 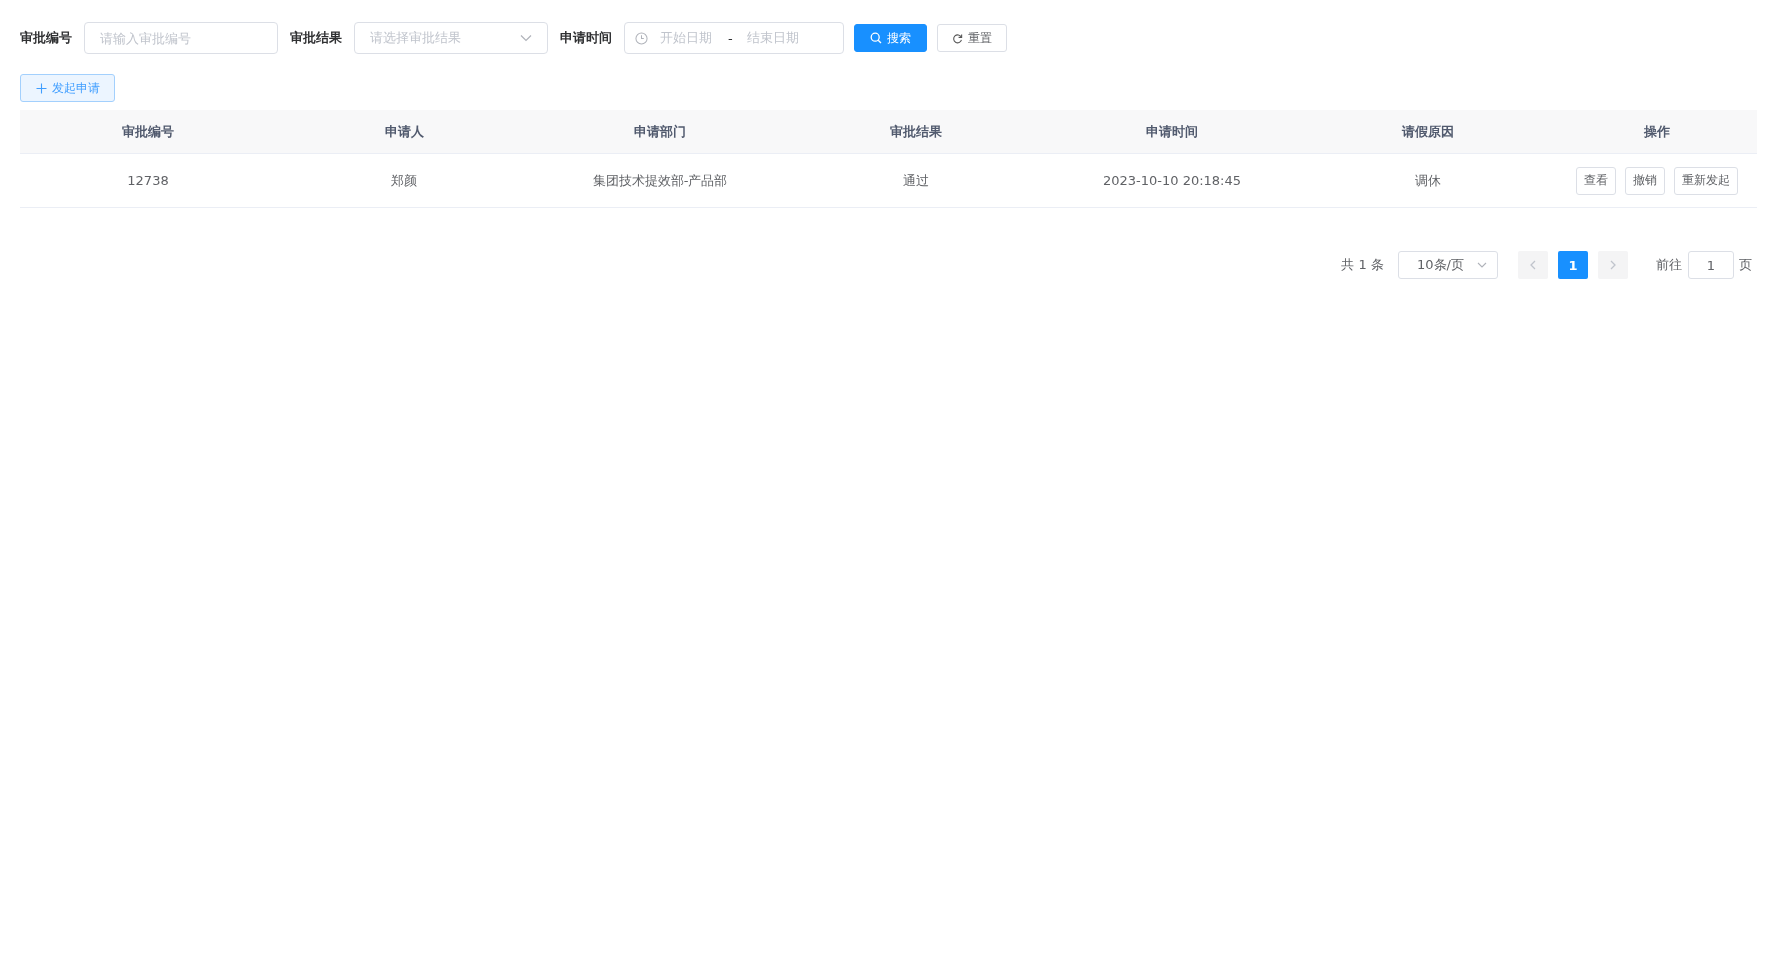 I want to click on table-cell-text: 12738, so click(x=148, y=181).